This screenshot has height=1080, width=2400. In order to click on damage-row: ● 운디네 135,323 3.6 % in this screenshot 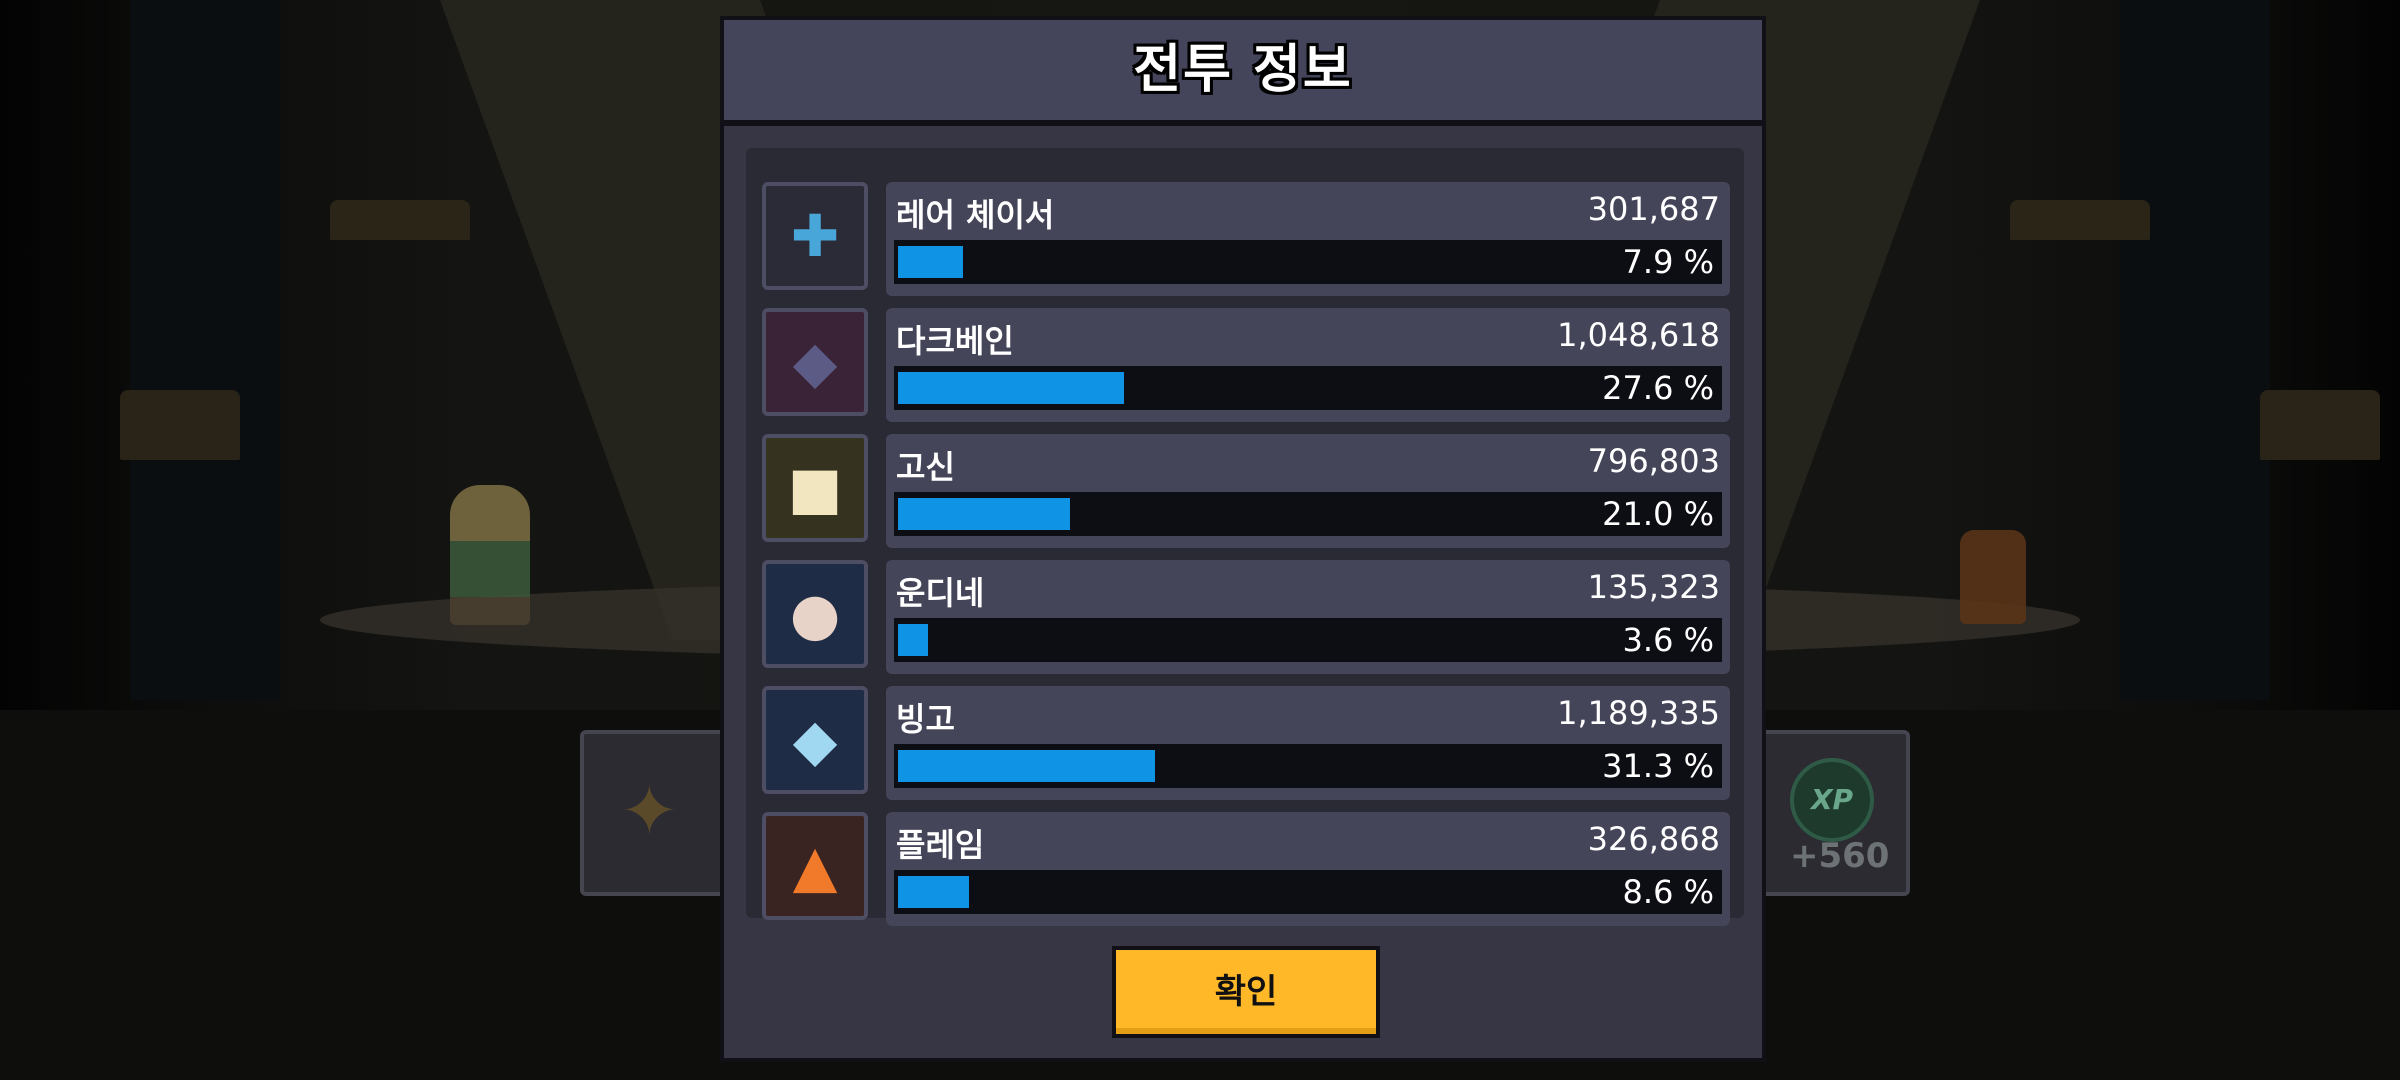, I will do `click(1246, 617)`.